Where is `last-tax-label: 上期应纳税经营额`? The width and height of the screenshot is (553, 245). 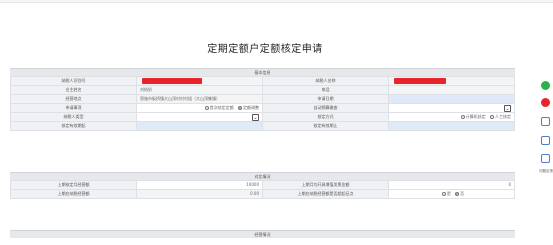 last-tax-label: 上期应纳税经营额 is located at coordinates (73, 194).